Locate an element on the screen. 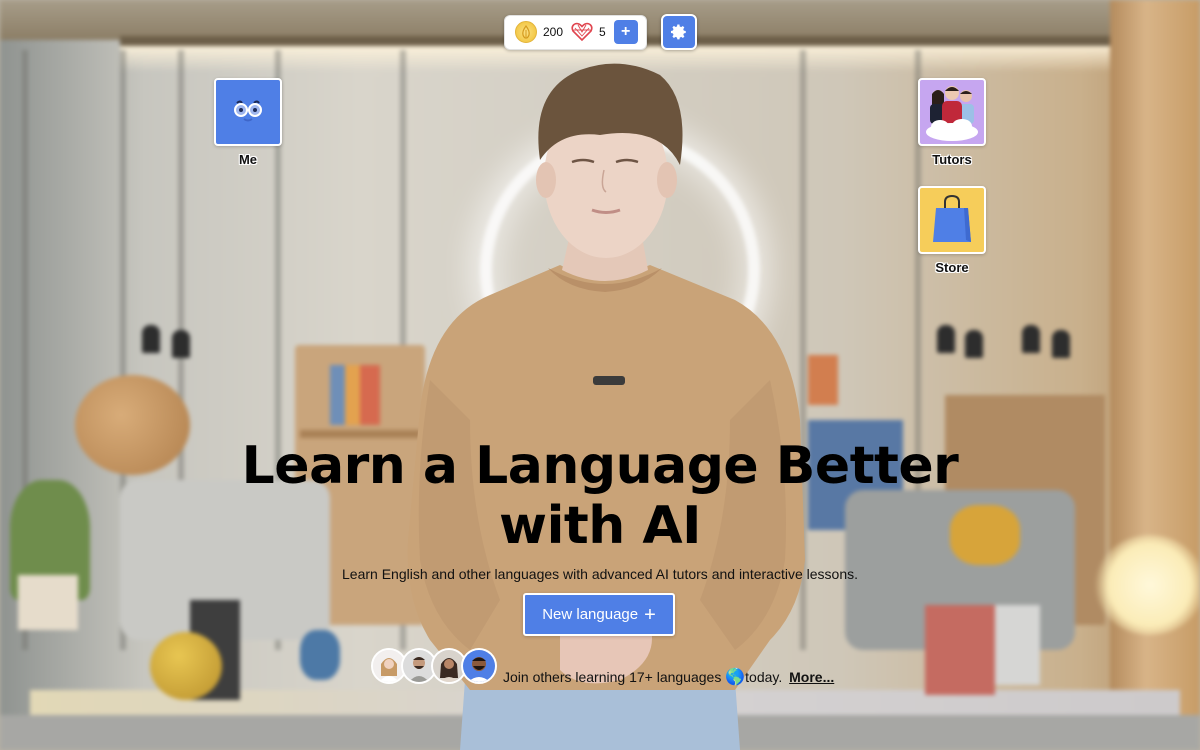 Image resolution: width=1200 pixels, height=750 pixels. tile-label: Store is located at coordinates (952, 267).